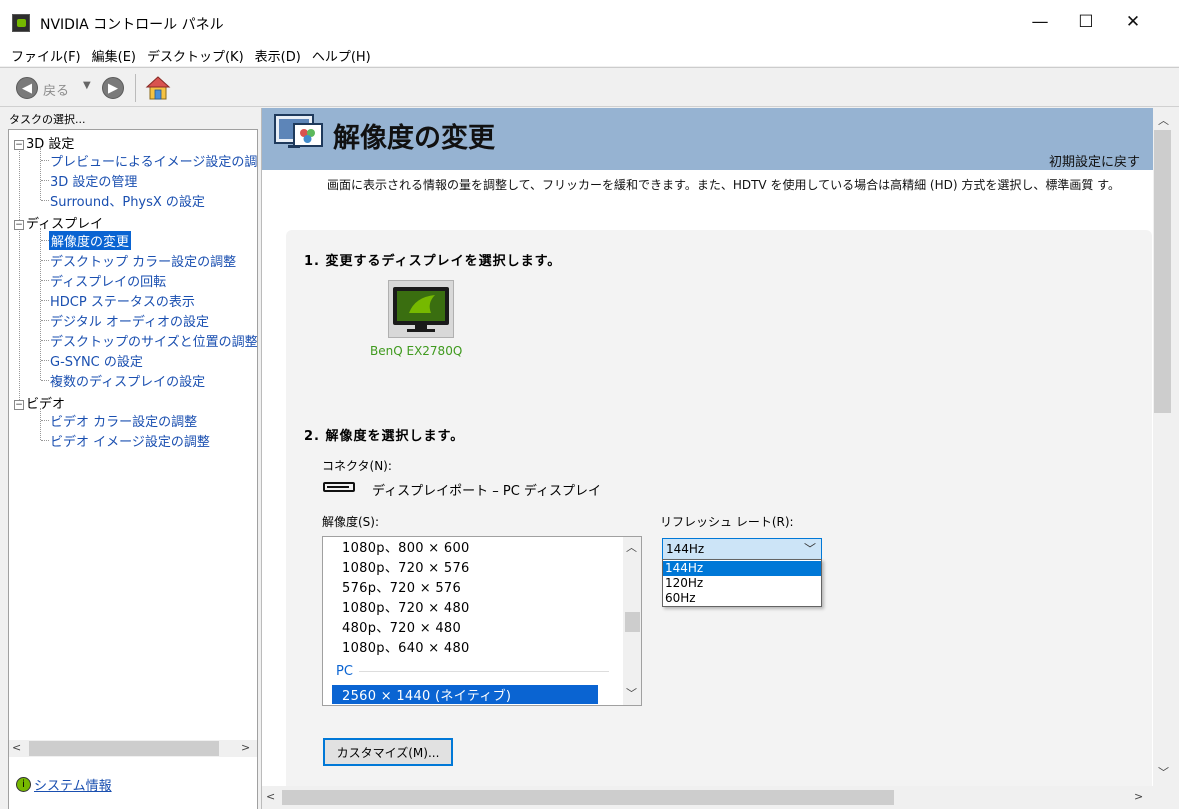 The width and height of the screenshot is (1179, 809). I want to click on refresh-option-120: 120Hz, so click(742, 583).